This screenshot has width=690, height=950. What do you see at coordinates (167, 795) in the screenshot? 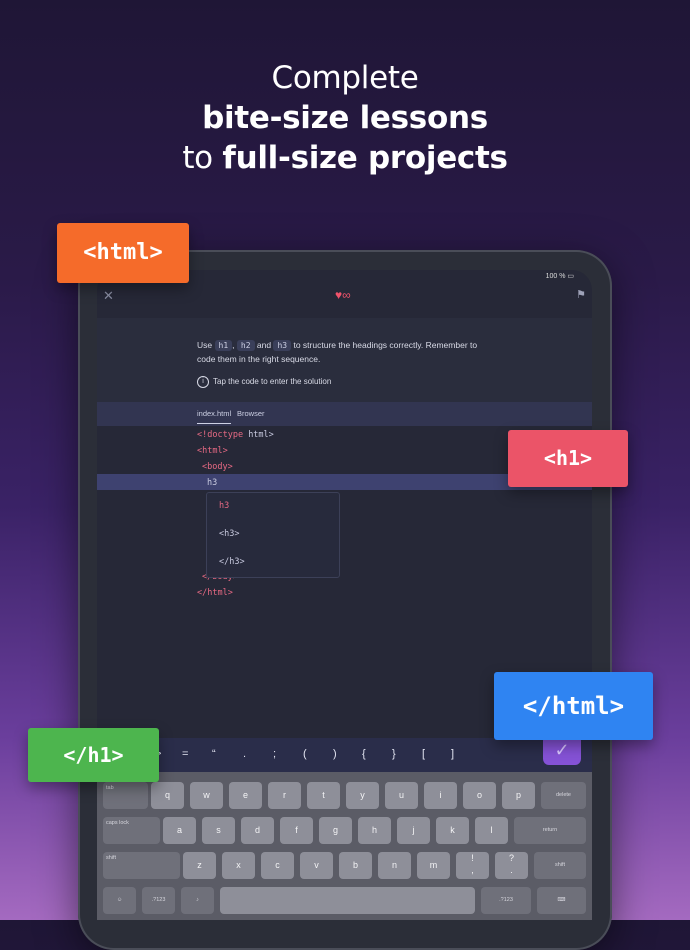
I see `key: q` at bounding box center [167, 795].